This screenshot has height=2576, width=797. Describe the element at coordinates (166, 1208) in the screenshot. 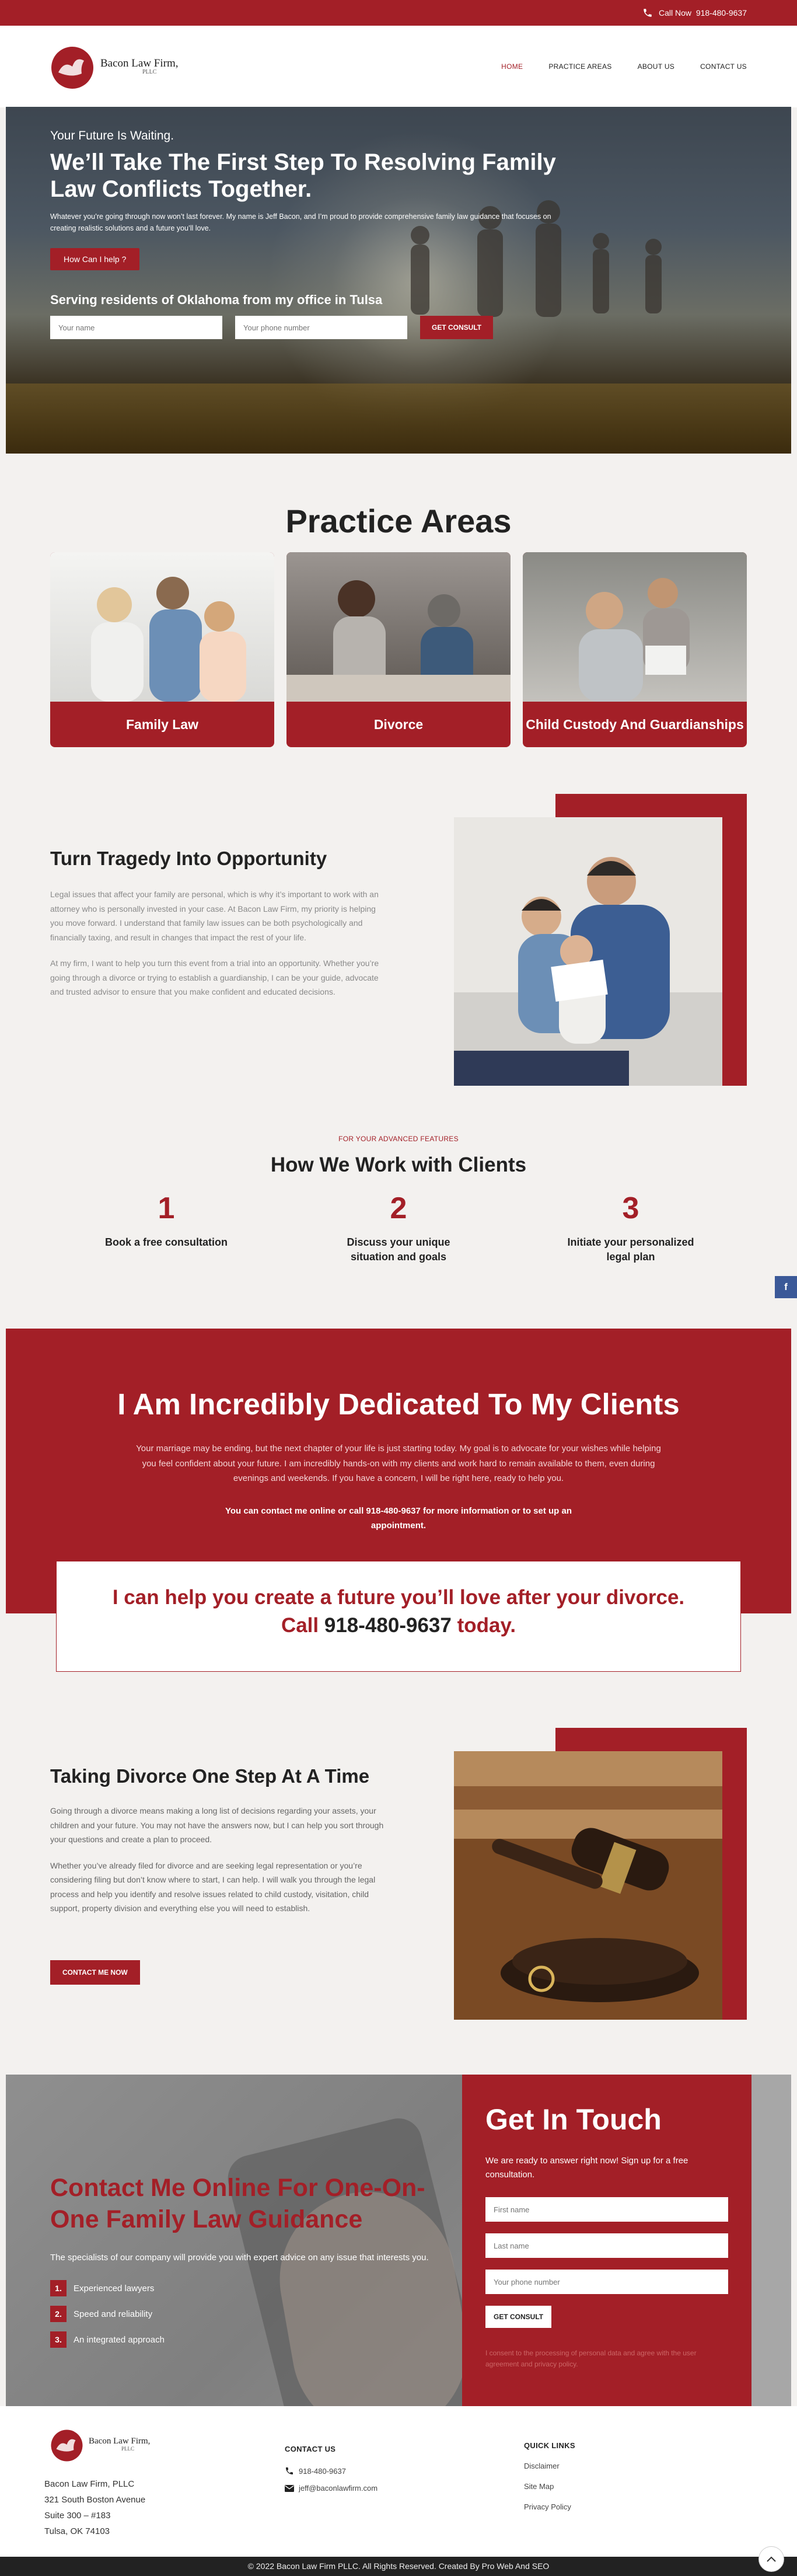

I see `how-step-number: 1` at that location.